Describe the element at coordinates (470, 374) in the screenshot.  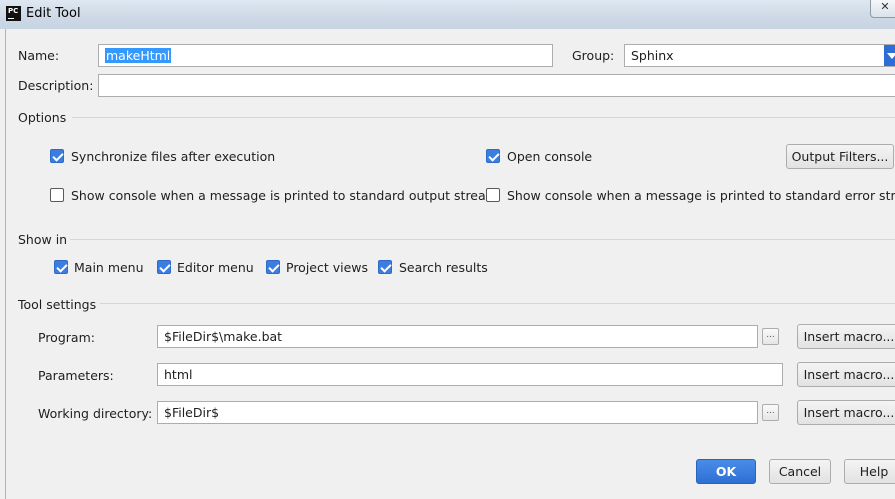
I see `parameters-input: html` at that location.